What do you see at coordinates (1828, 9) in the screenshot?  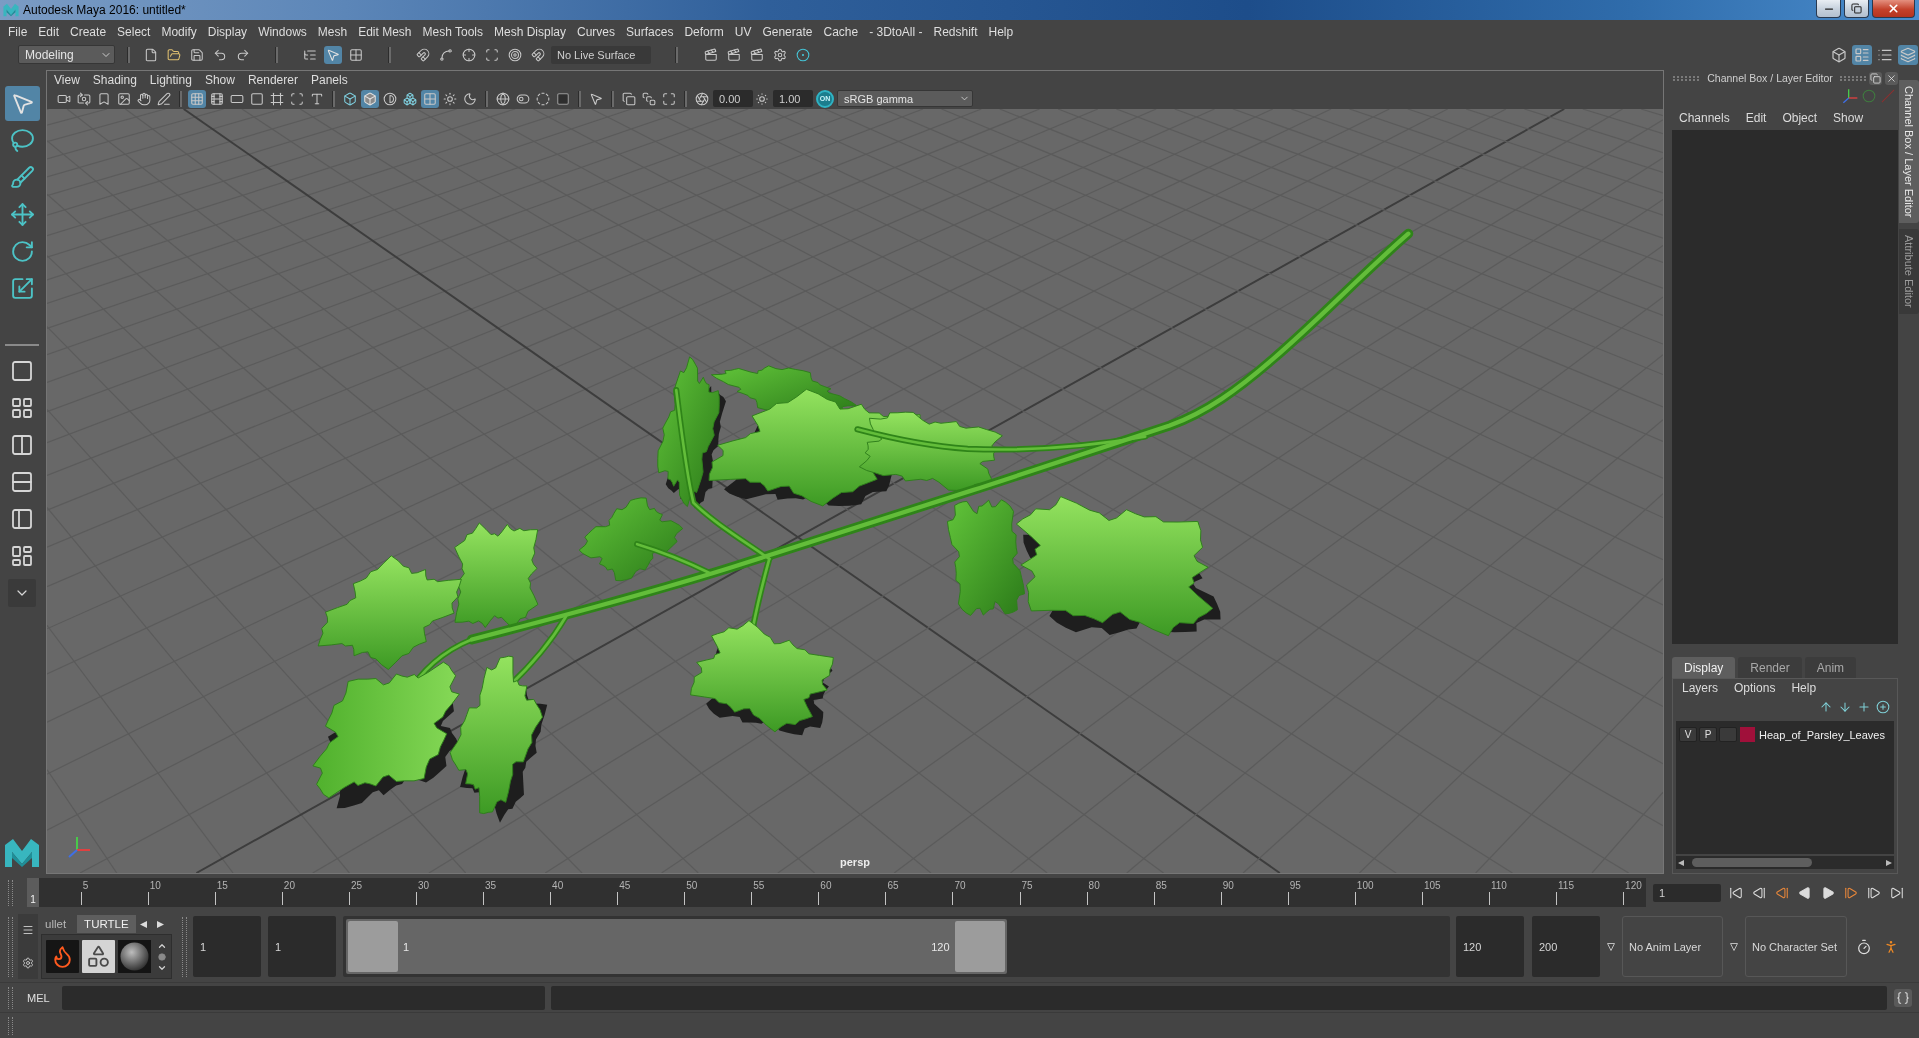 I see `minimize-button` at bounding box center [1828, 9].